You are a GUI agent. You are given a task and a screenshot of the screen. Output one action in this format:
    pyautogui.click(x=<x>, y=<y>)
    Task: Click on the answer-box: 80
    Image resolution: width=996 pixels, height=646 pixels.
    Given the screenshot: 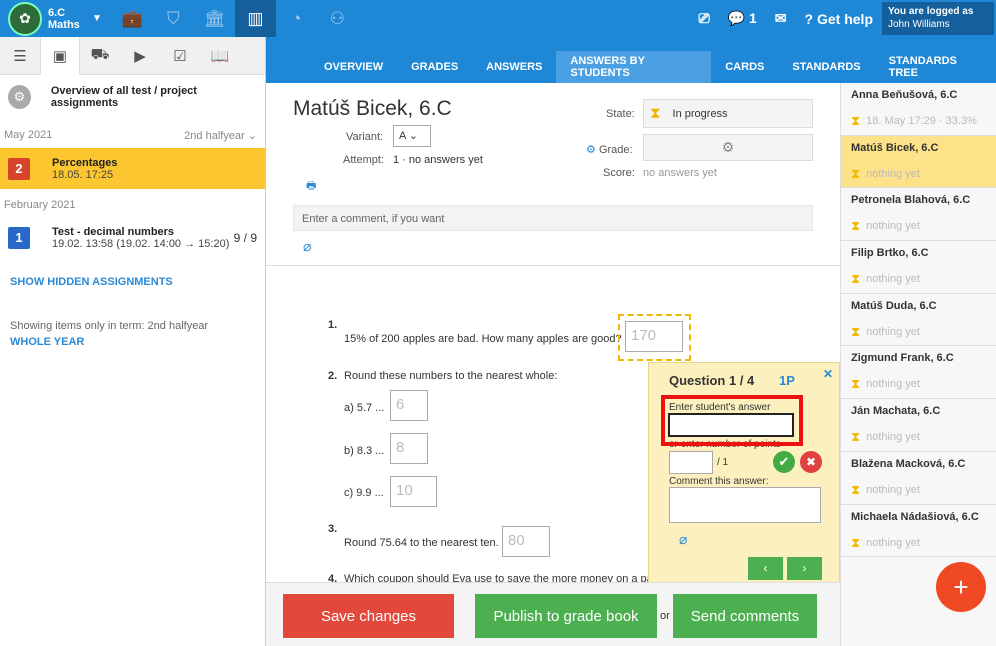 What is the action you would take?
    pyautogui.click(x=526, y=541)
    